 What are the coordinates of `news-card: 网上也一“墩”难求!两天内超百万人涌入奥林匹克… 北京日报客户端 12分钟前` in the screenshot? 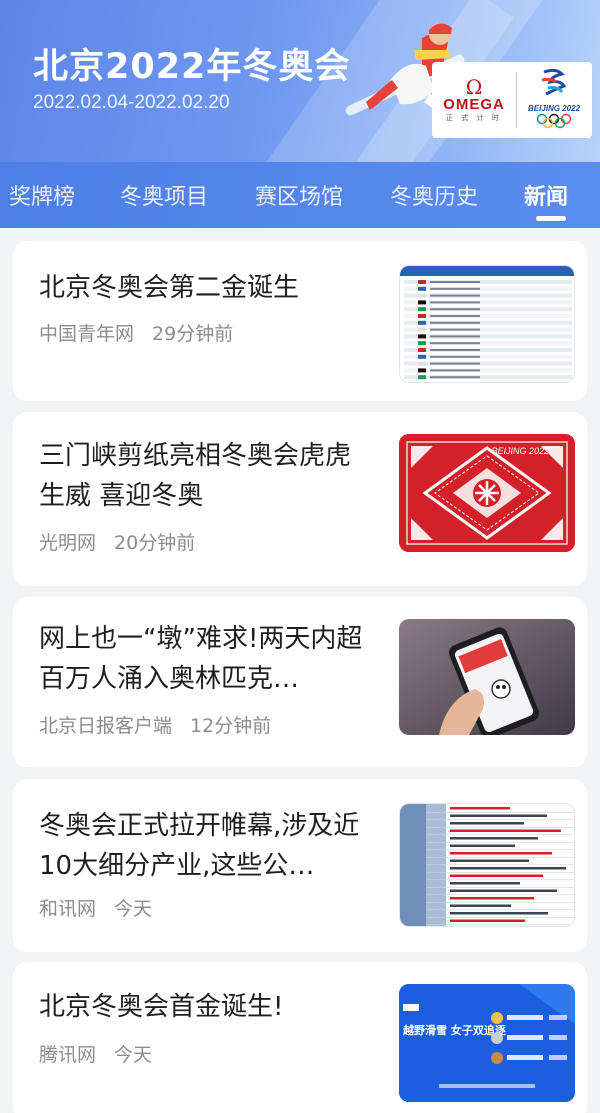 It's located at (300, 682).